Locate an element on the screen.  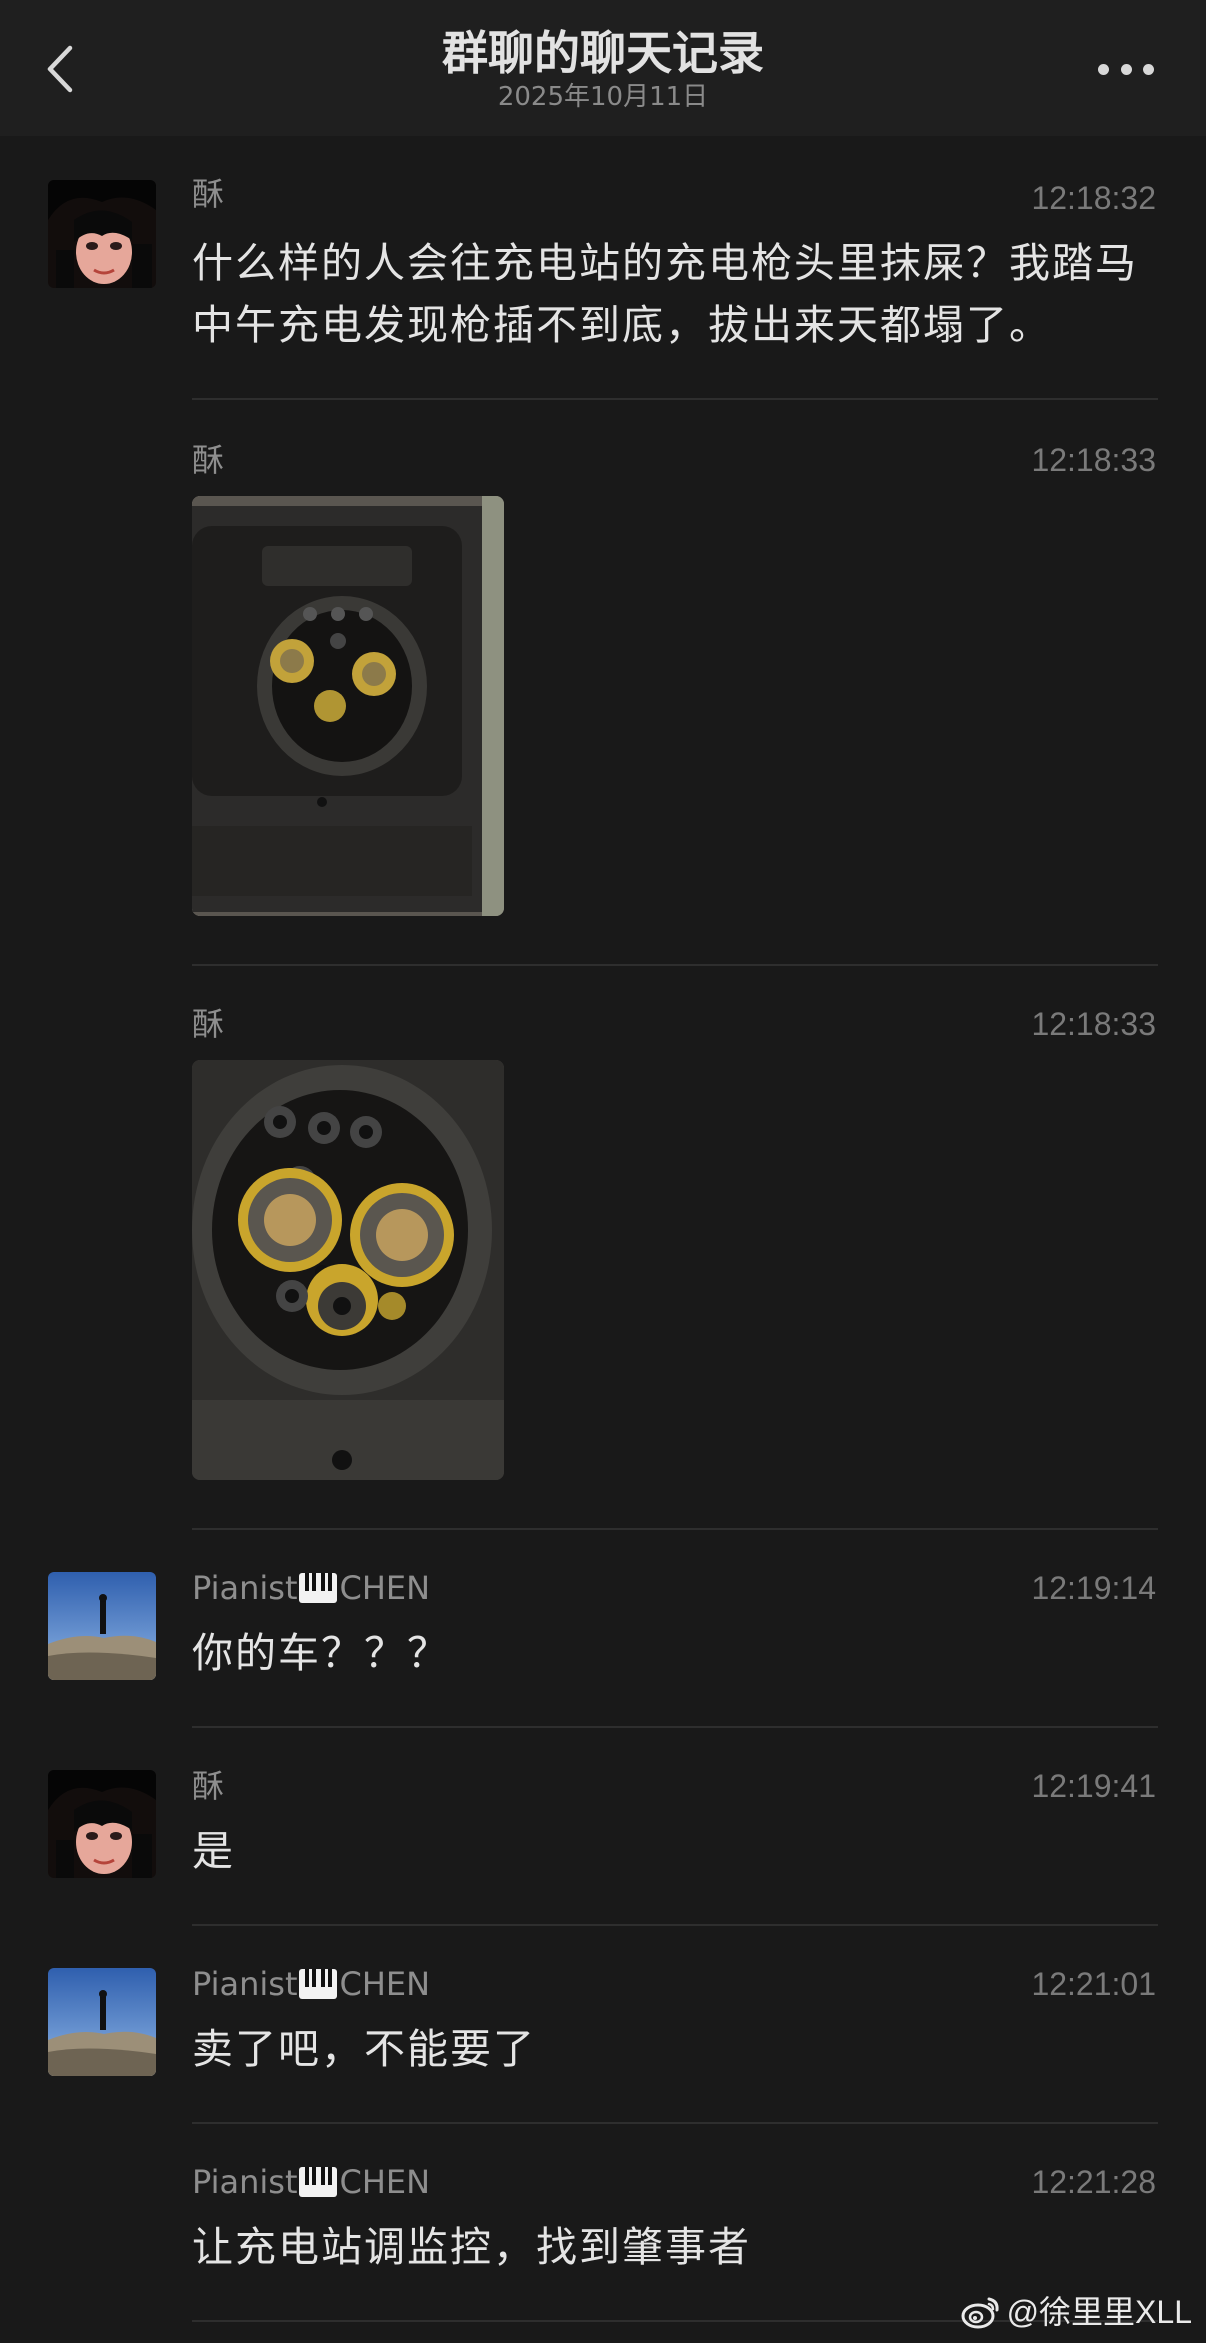
message-text: 卖了吧，不能要了 is located at coordinates (364, 2049).